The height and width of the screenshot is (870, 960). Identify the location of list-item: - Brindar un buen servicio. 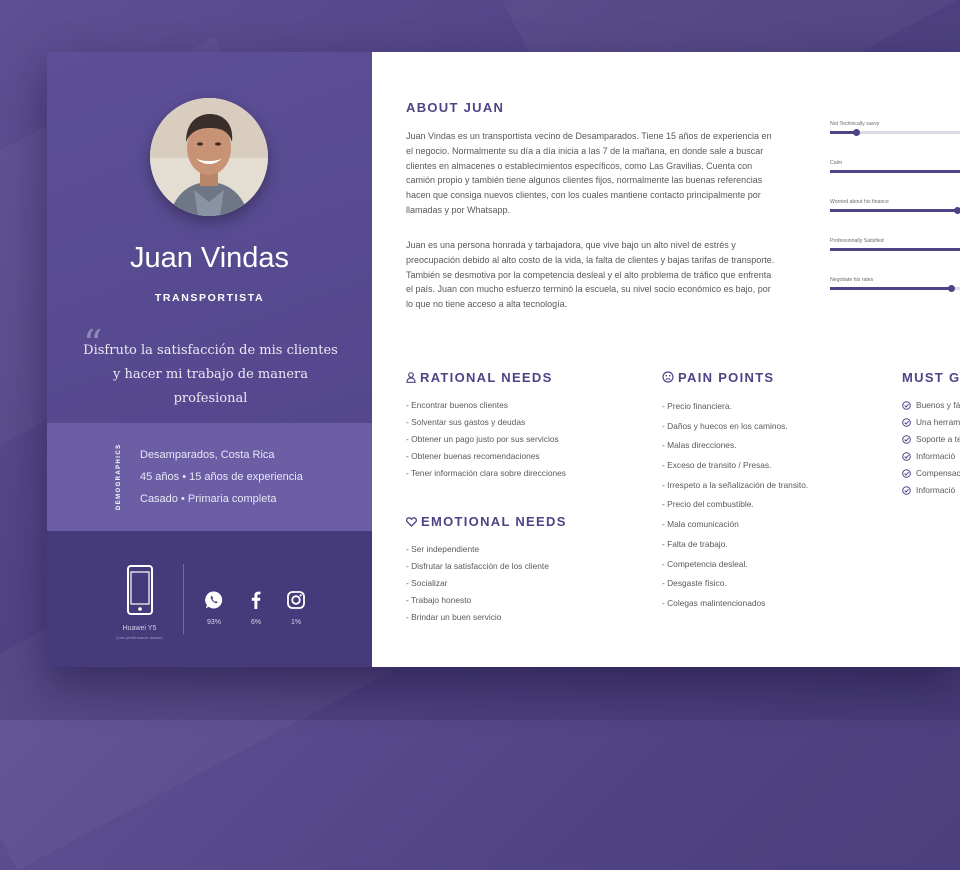
(477, 617).